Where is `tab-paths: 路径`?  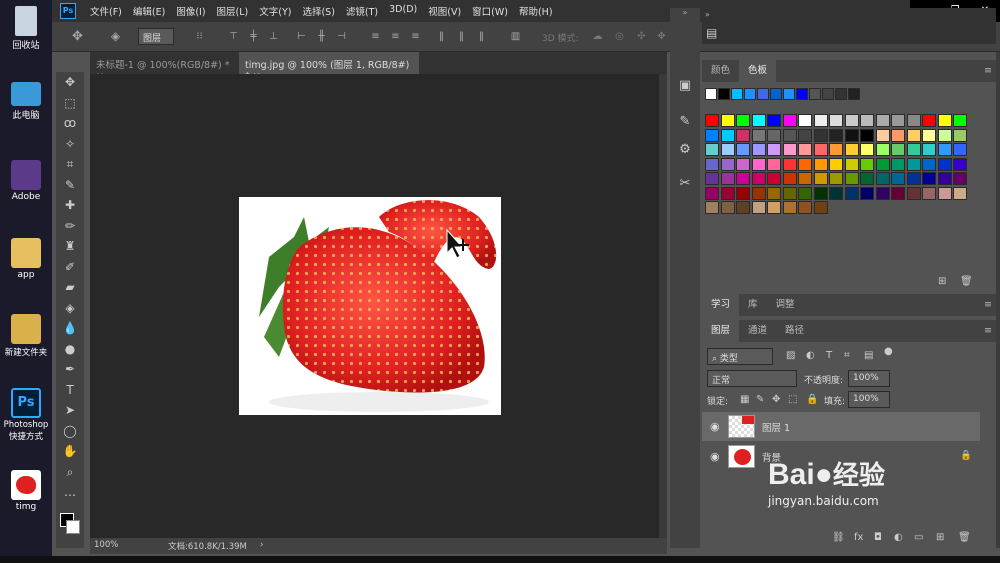
tab-paths: 路径 is located at coordinates (794, 331).